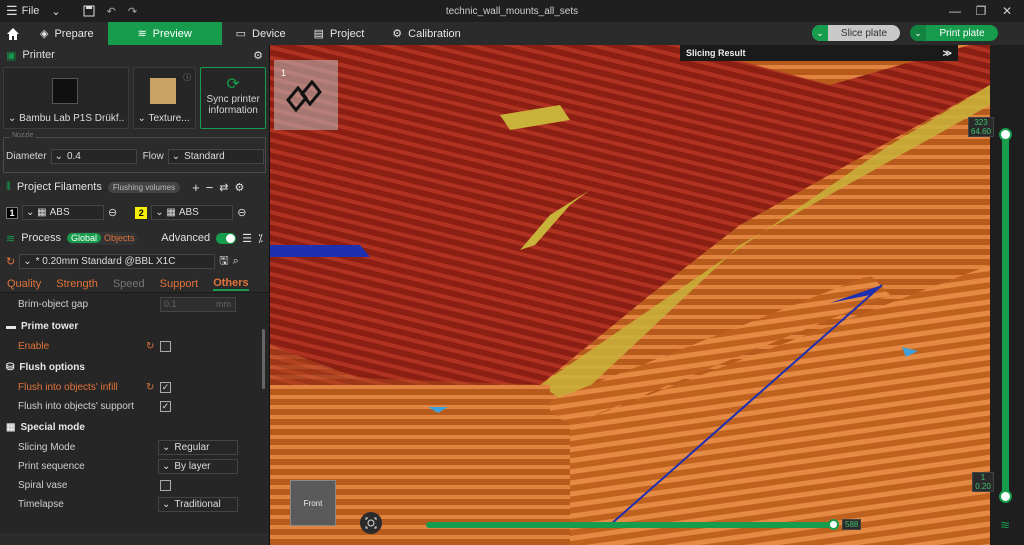  I want to click on sync-icon: ⟳, so click(233, 84).